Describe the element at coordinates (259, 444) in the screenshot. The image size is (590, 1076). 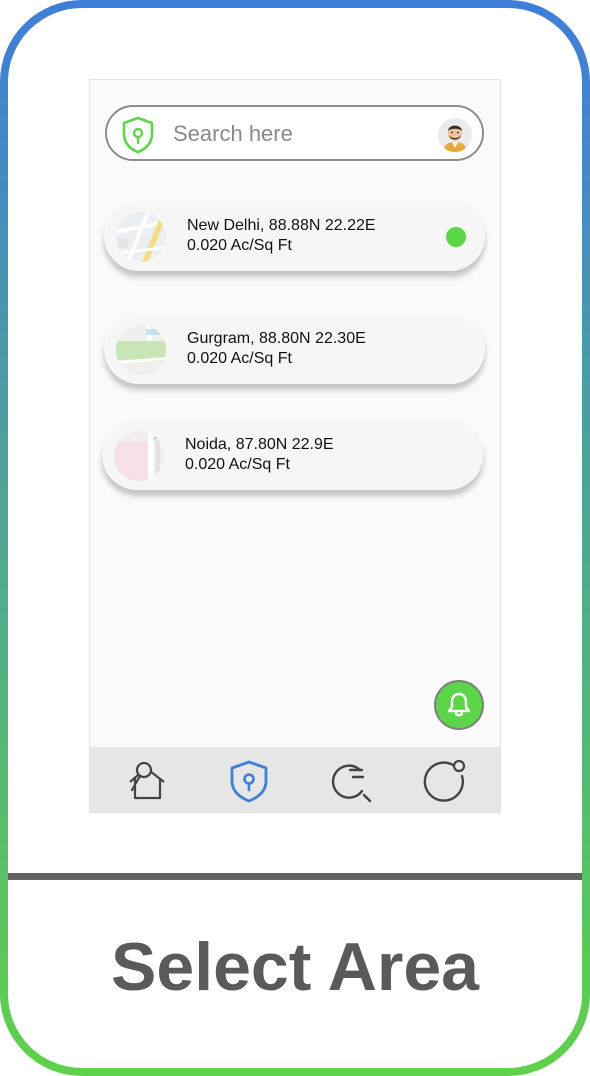
I see `location-title: Noida, 87.80N 22.9E` at that location.